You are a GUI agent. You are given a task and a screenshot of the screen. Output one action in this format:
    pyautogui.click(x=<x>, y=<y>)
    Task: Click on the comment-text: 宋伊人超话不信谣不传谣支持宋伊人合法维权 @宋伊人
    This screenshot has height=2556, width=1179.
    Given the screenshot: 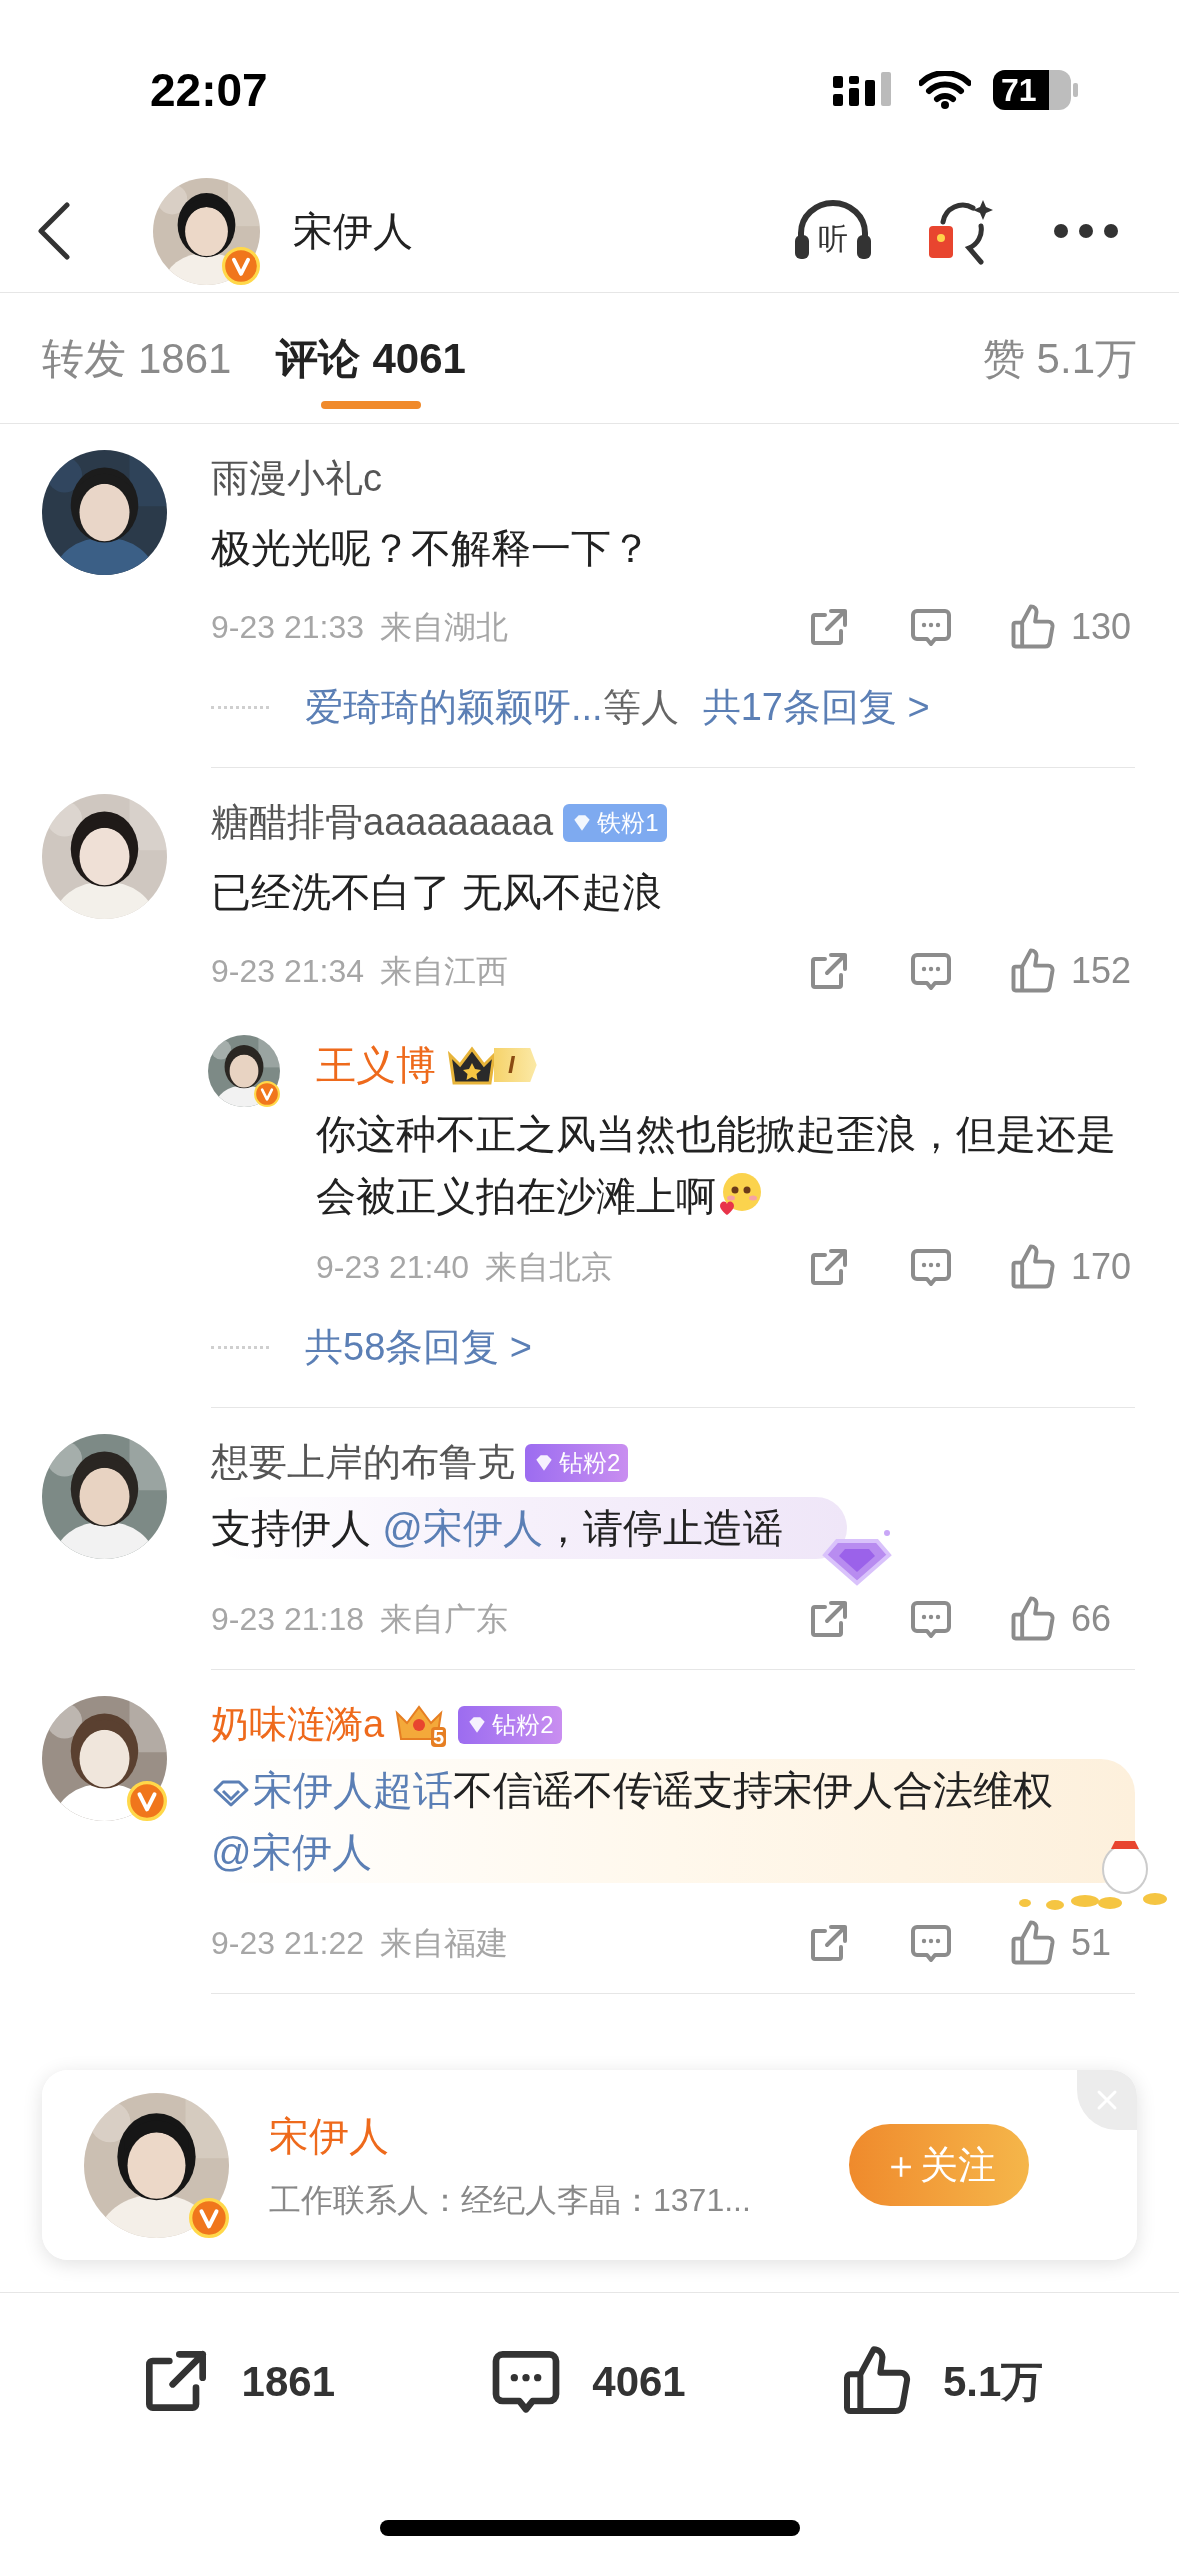 What is the action you would take?
    pyautogui.click(x=632, y=1821)
    